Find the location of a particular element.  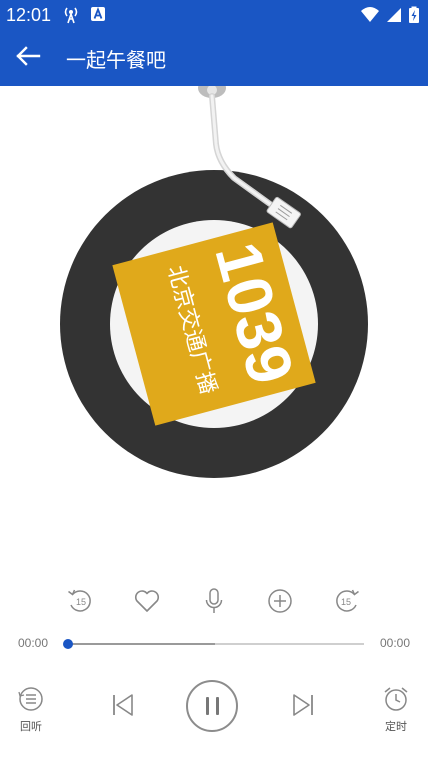

microphone-icon is located at coordinates (214, 603).